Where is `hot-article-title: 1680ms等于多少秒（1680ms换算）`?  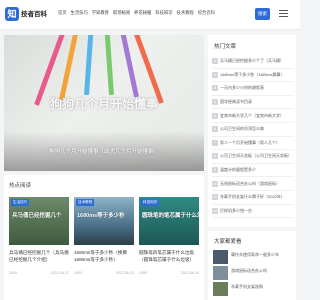 hot-article-title: 1680ms等于多少秒（1680ms换算） is located at coordinates (252, 75).